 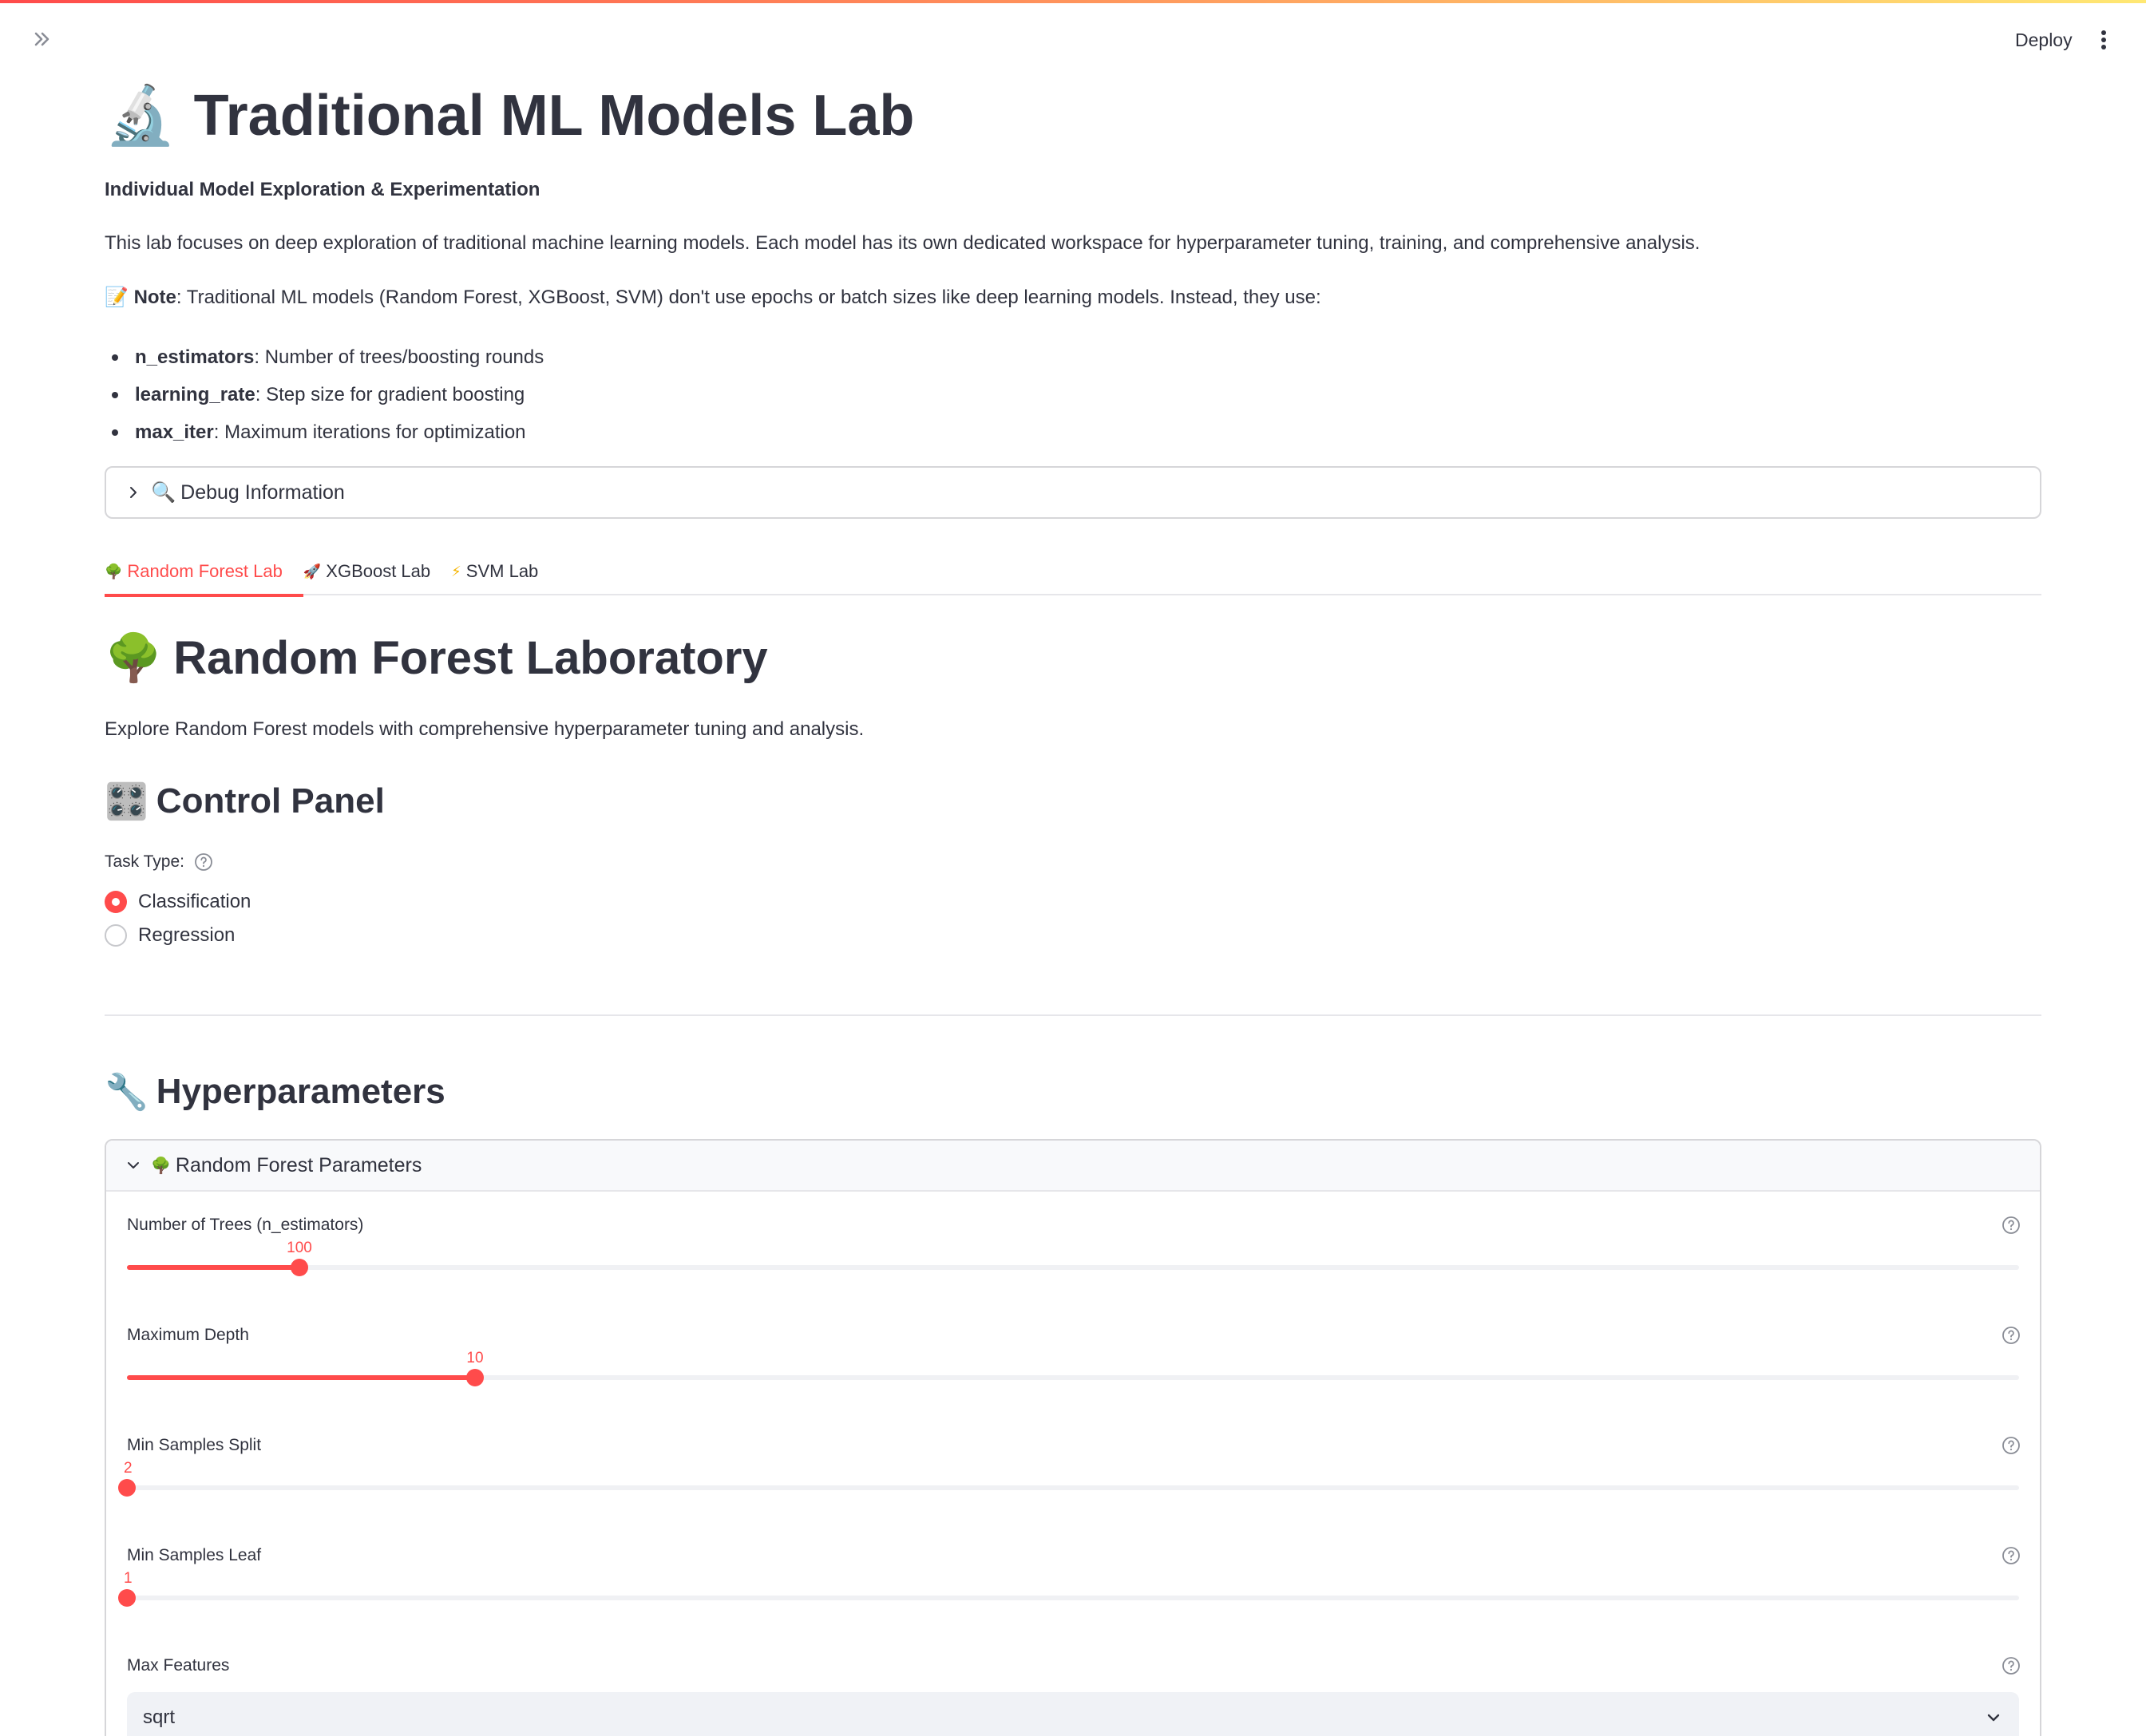 I want to click on random-forest-heading-text: Random Forest Laboratory, so click(x=470, y=658).